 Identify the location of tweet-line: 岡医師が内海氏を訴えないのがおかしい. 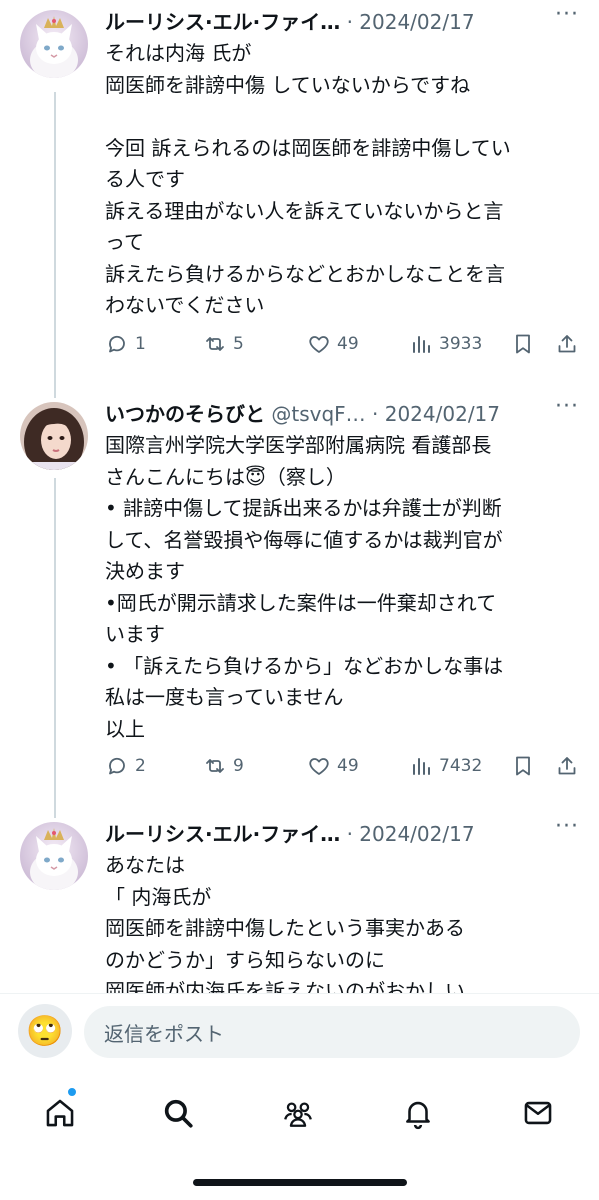
(285, 986).